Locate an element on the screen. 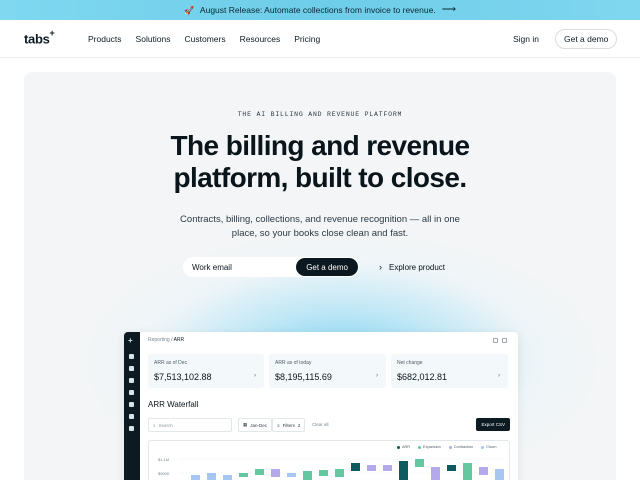  billing-icon is located at coordinates (131, 404).